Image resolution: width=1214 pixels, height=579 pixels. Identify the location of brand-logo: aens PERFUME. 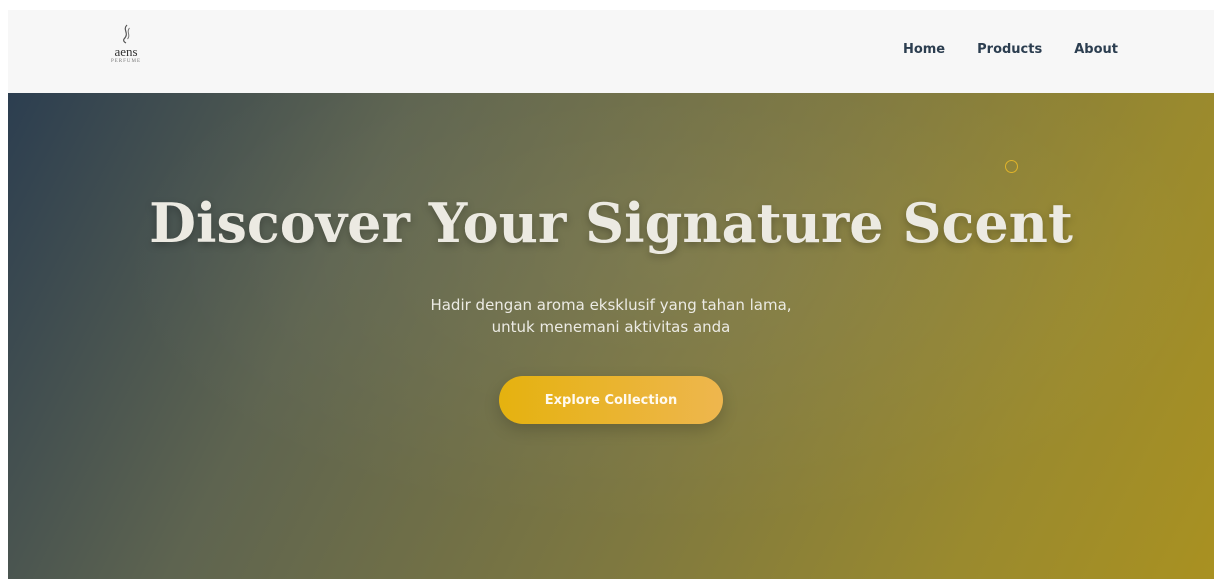
(126, 52).